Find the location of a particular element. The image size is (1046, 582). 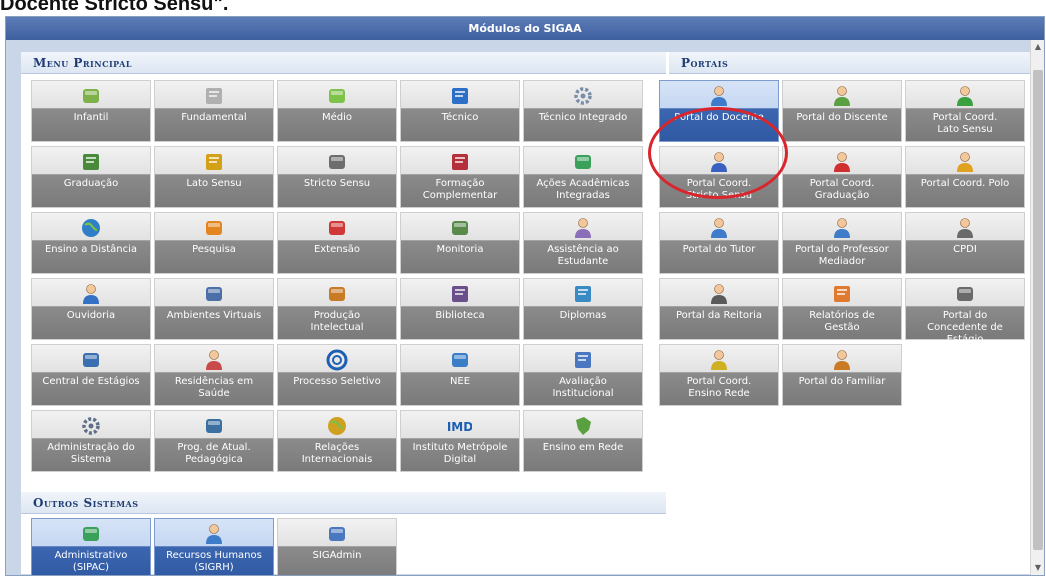

module-tile-a-es-acad-micas-integradas: Ações Acadêmicas Integradas is located at coordinates (583, 177).